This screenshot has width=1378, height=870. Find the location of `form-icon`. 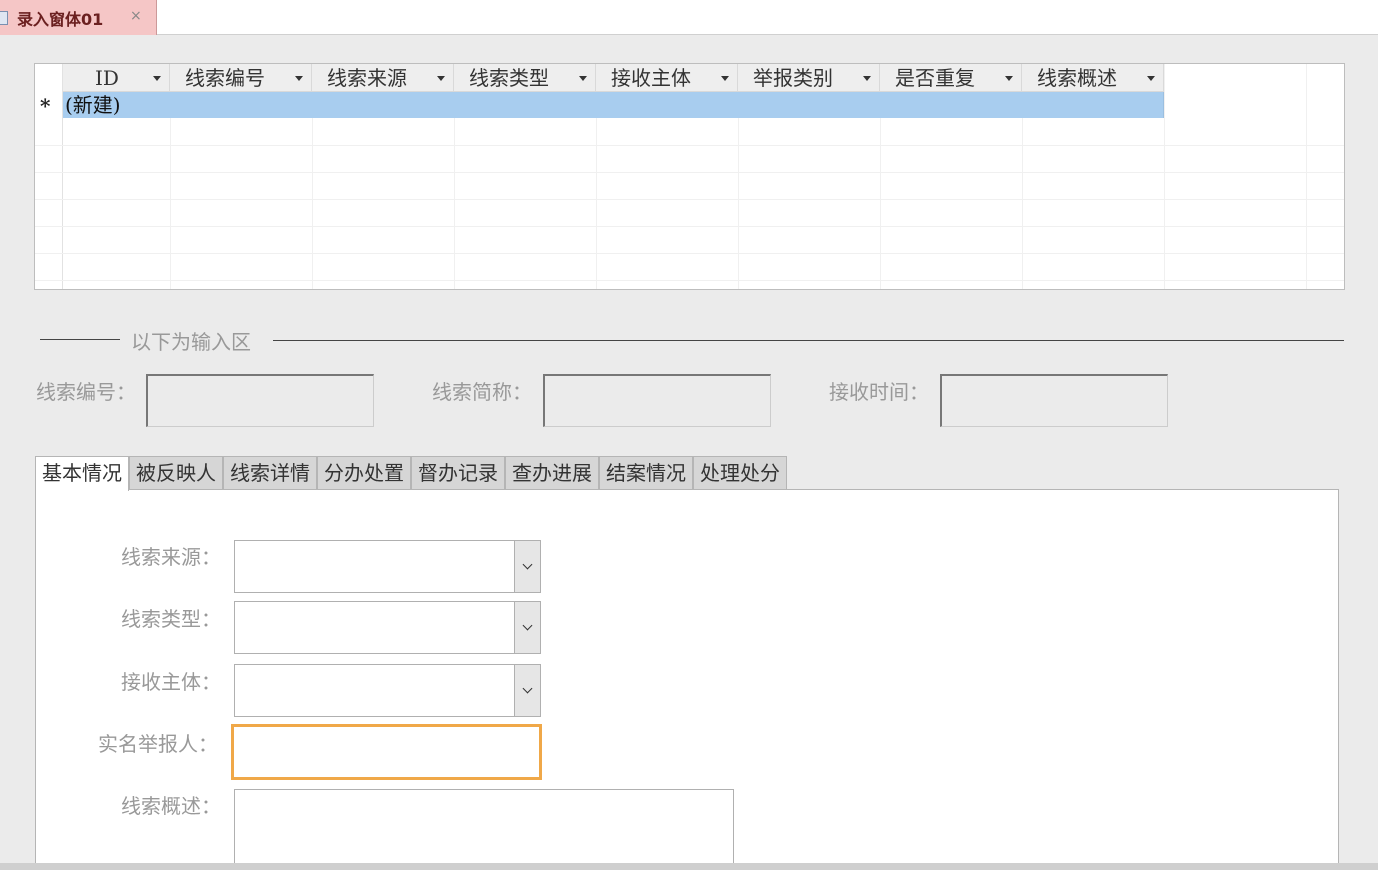

form-icon is located at coordinates (4, 17).